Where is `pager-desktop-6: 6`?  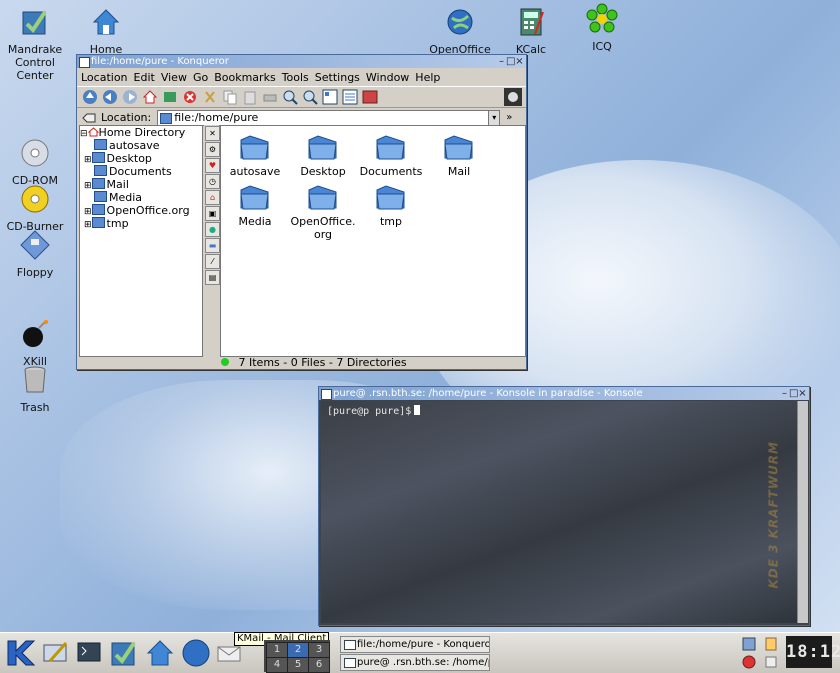 pager-desktop-6: 6 is located at coordinates (319, 665).